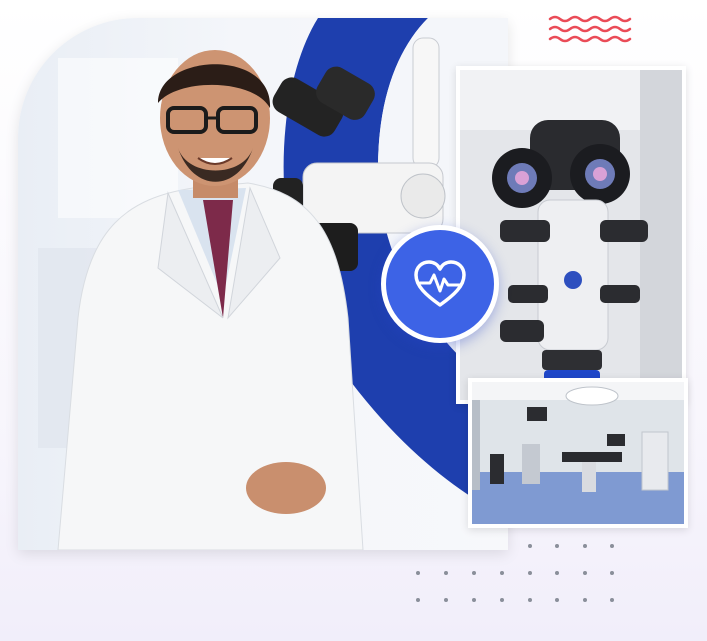 The height and width of the screenshot is (641, 707). What do you see at coordinates (515, 573) in the screenshot?
I see `dot-grid-decoration` at bounding box center [515, 573].